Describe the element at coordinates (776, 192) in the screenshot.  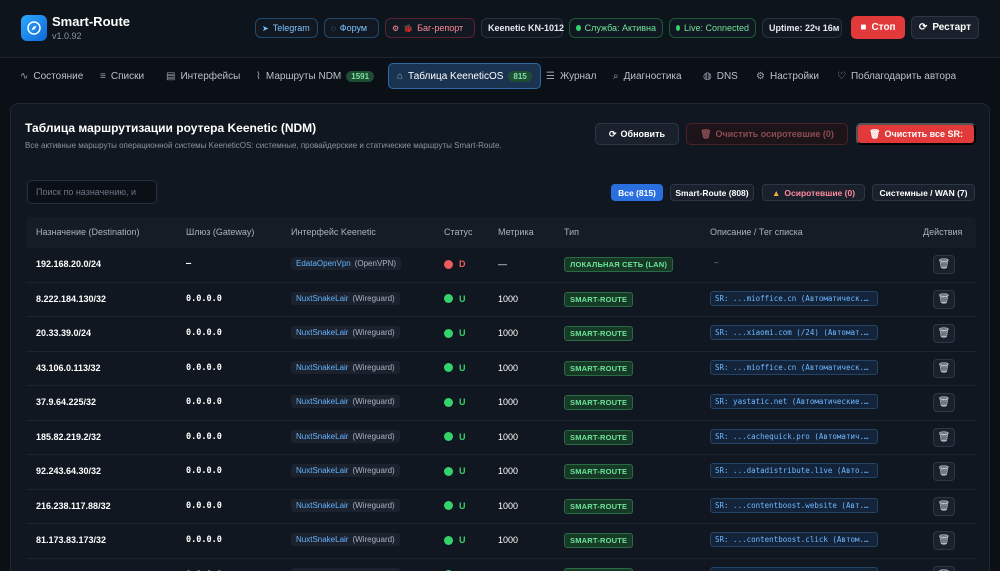
I see `warning-icon: ▲` at that location.